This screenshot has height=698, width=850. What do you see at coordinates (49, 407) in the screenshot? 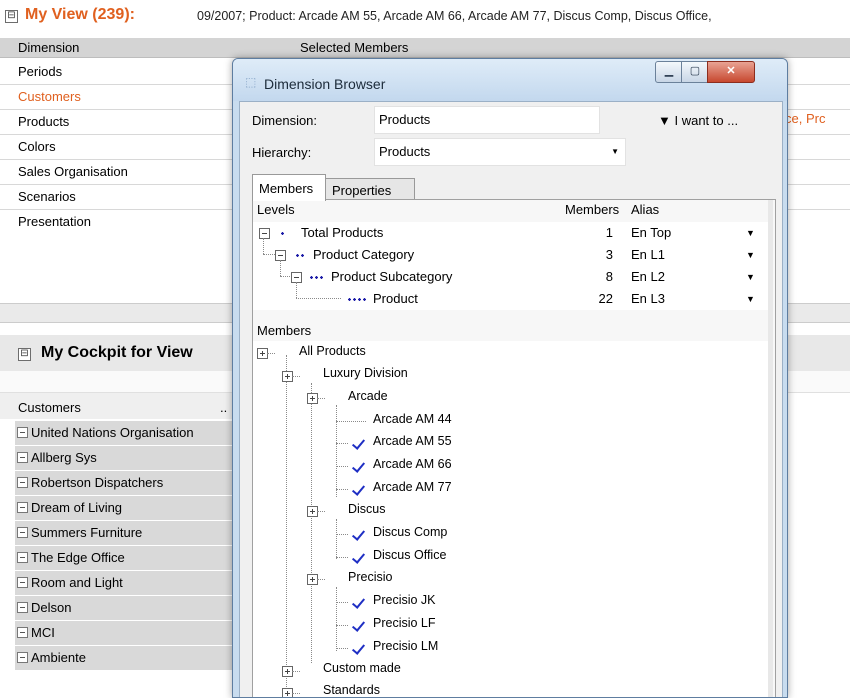
I see `customers-header-label: Customers` at bounding box center [49, 407].